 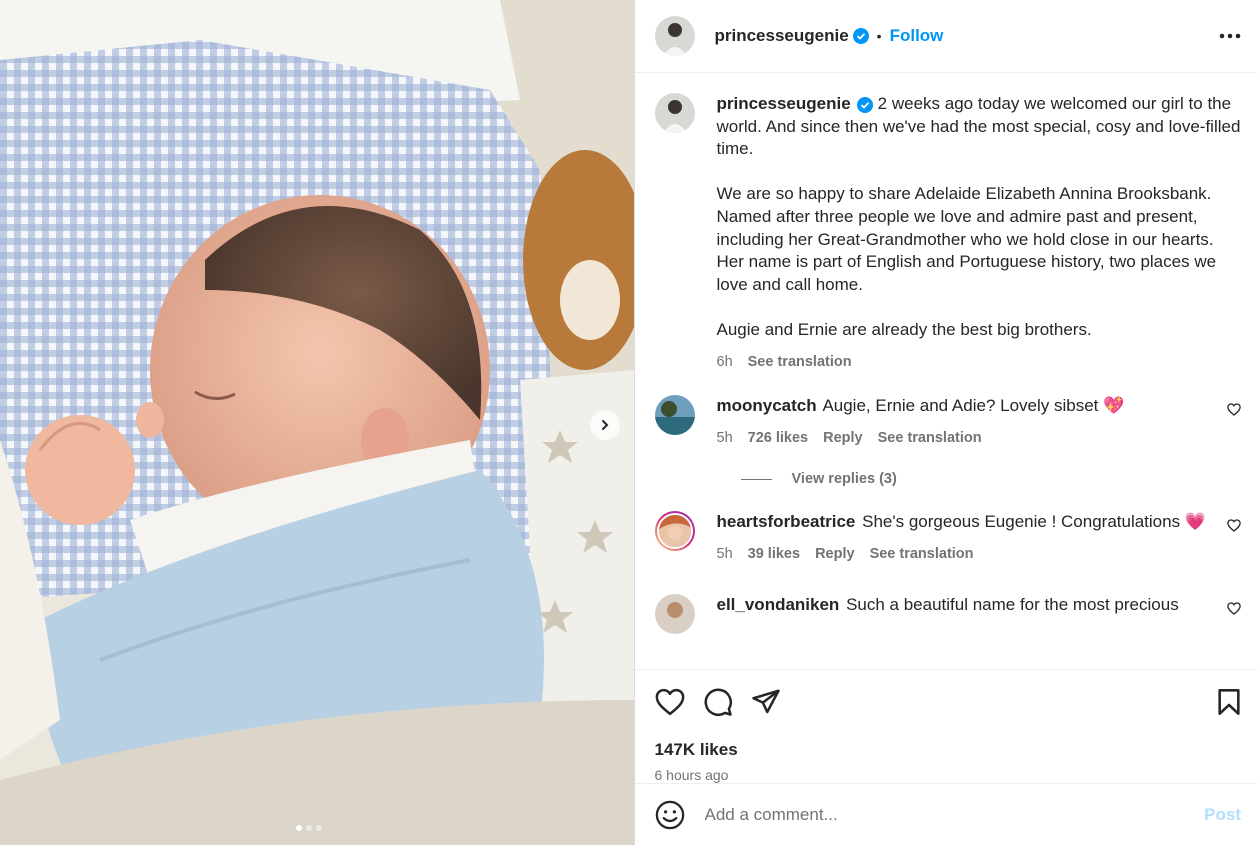 What do you see at coordinates (778, 604) in the screenshot?
I see `commenter-username: ell_vondaniken` at bounding box center [778, 604].